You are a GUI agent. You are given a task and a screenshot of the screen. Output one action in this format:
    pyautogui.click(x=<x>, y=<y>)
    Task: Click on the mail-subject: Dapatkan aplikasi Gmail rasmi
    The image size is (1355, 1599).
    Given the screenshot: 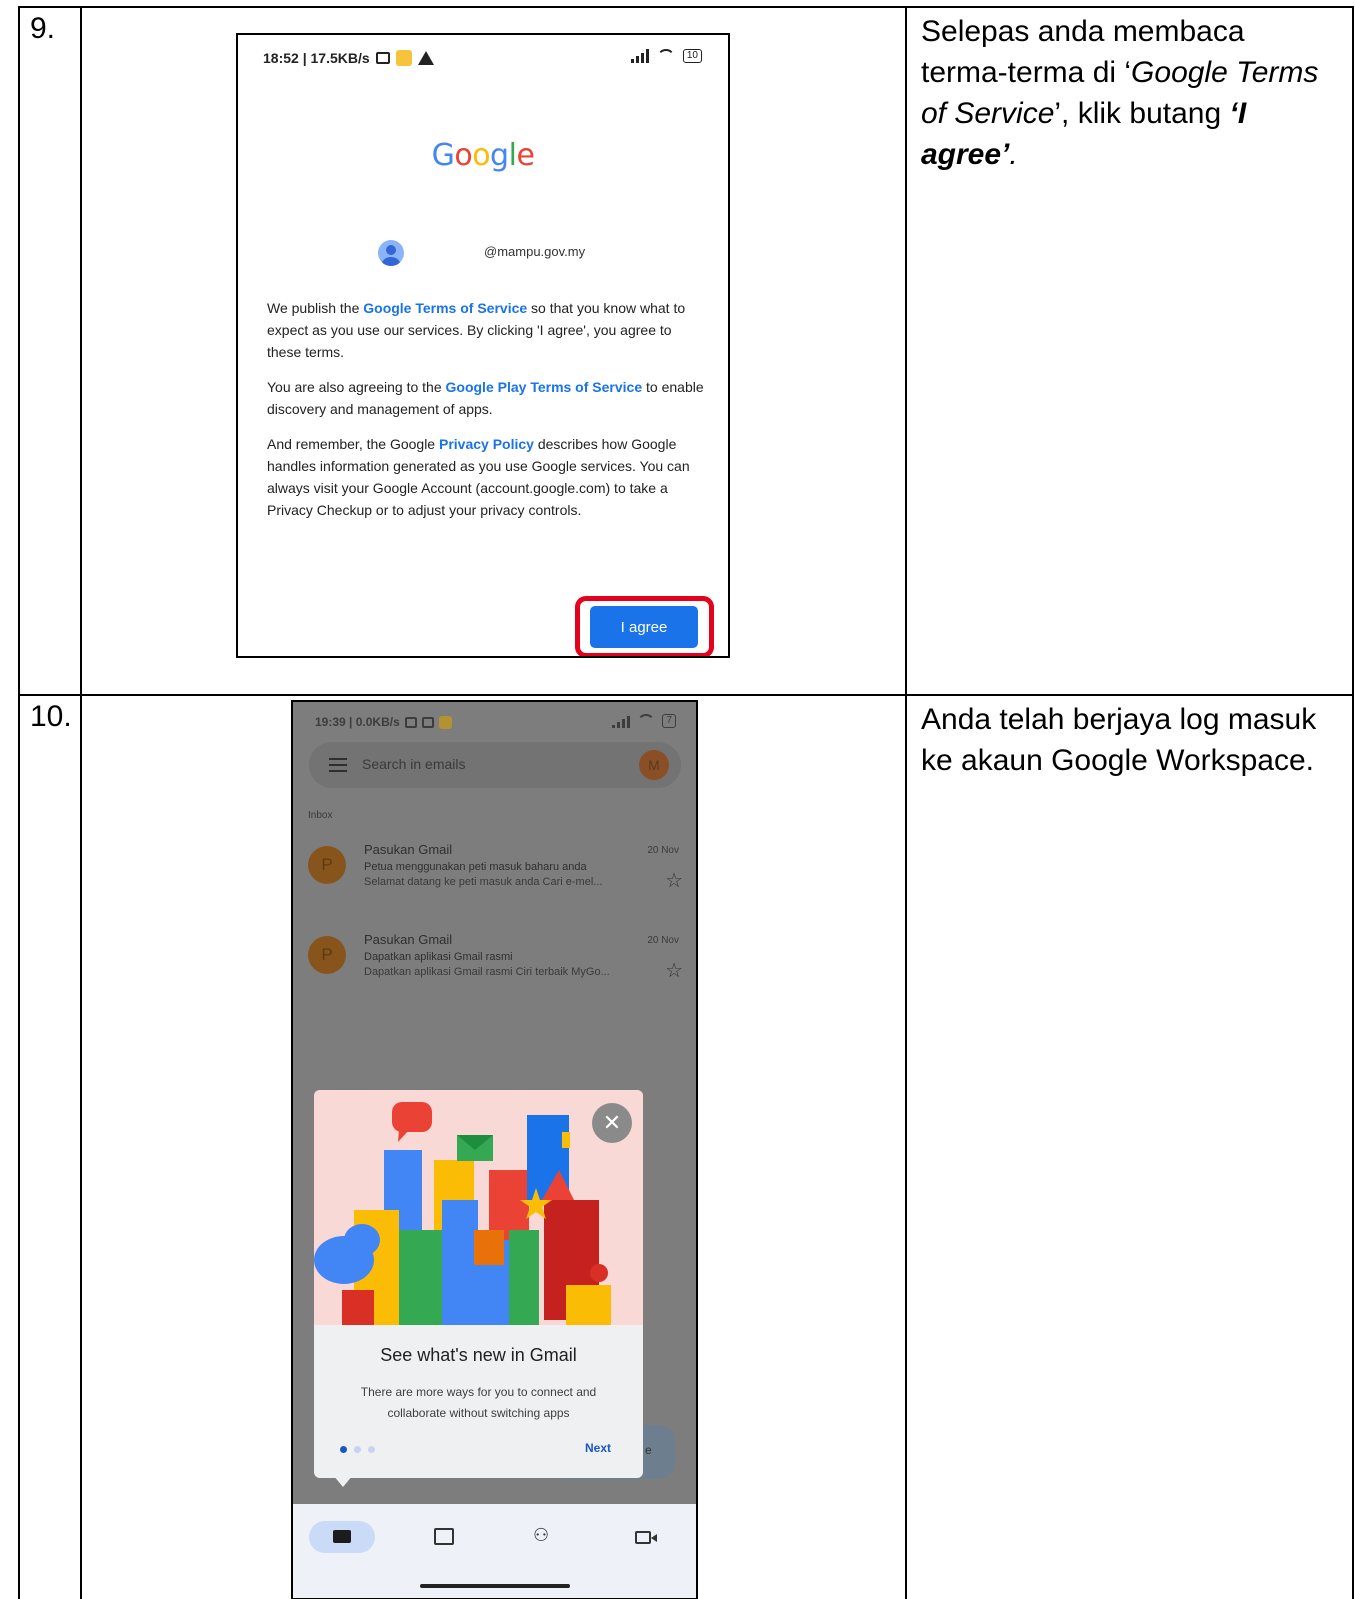 What is the action you would take?
    pyautogui.click(x=438, y=957)
    